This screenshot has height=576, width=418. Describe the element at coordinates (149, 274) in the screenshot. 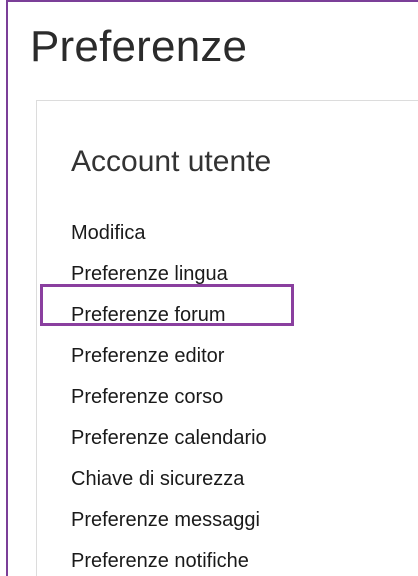

I see `menu-item-label: Preferenze lingua` at that location.